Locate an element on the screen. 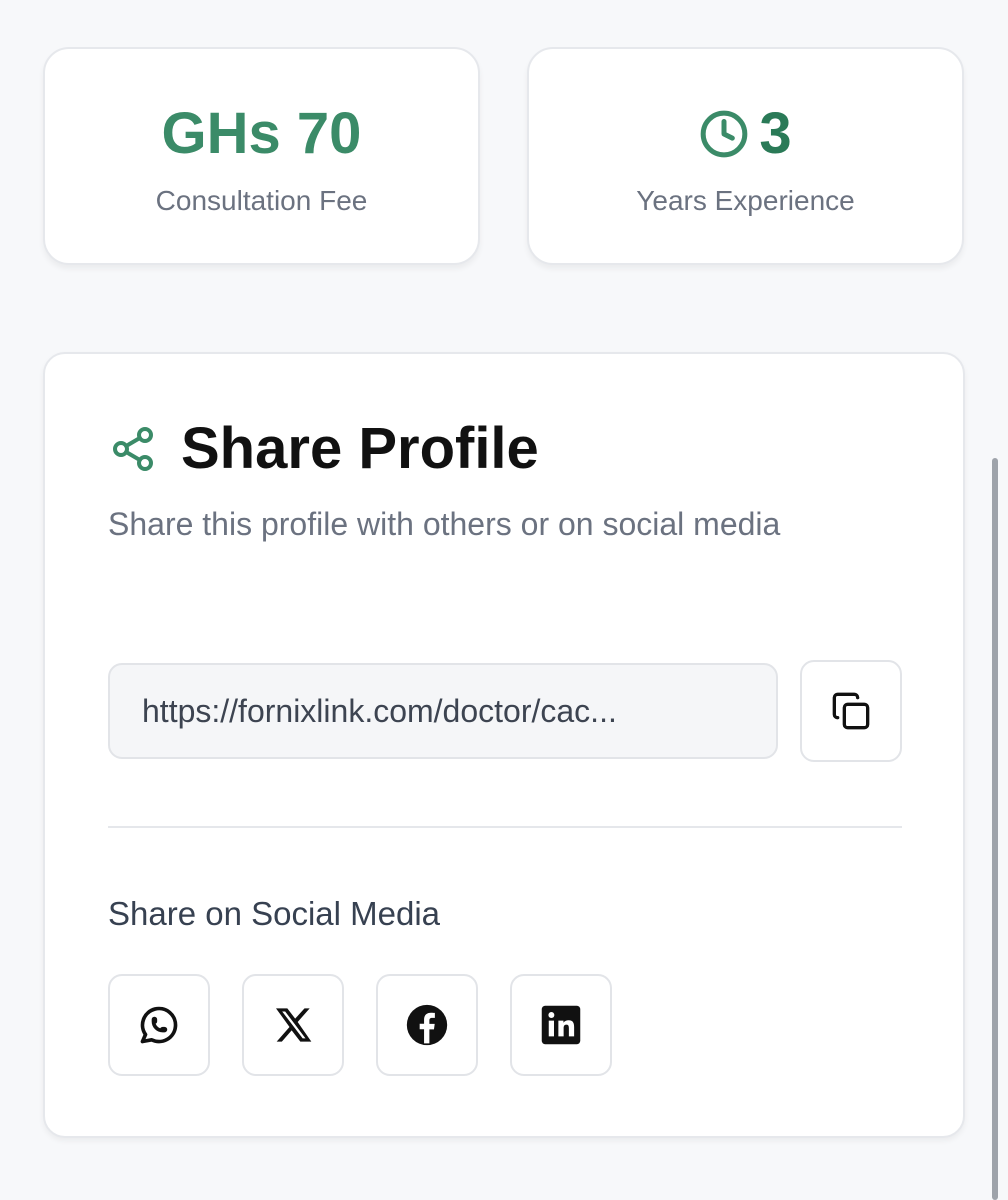 The width and height of the screenshot is (1008, 1200). consultation-fee-value: GHs 70 is located at coordinates (261, 133).